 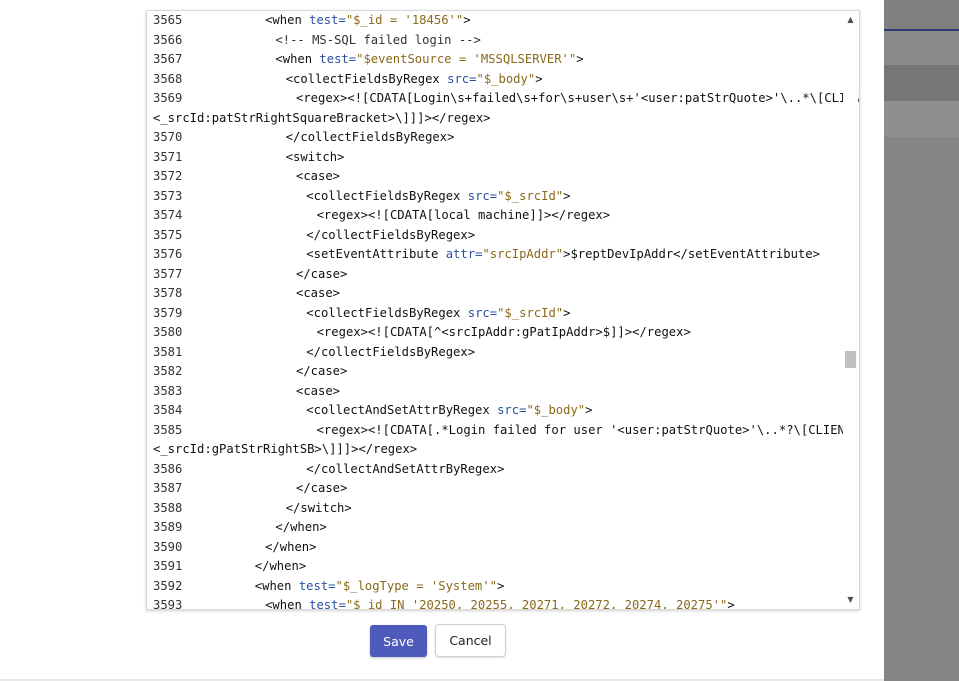 I want to click on token-tag: </switch>, so click(x=318, y=507).